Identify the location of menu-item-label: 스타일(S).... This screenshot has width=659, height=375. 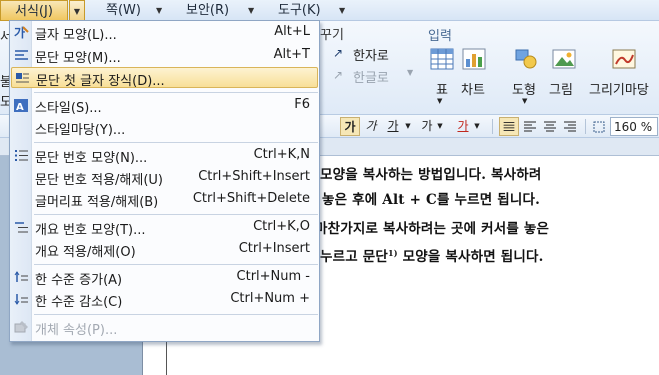
(68, 108).